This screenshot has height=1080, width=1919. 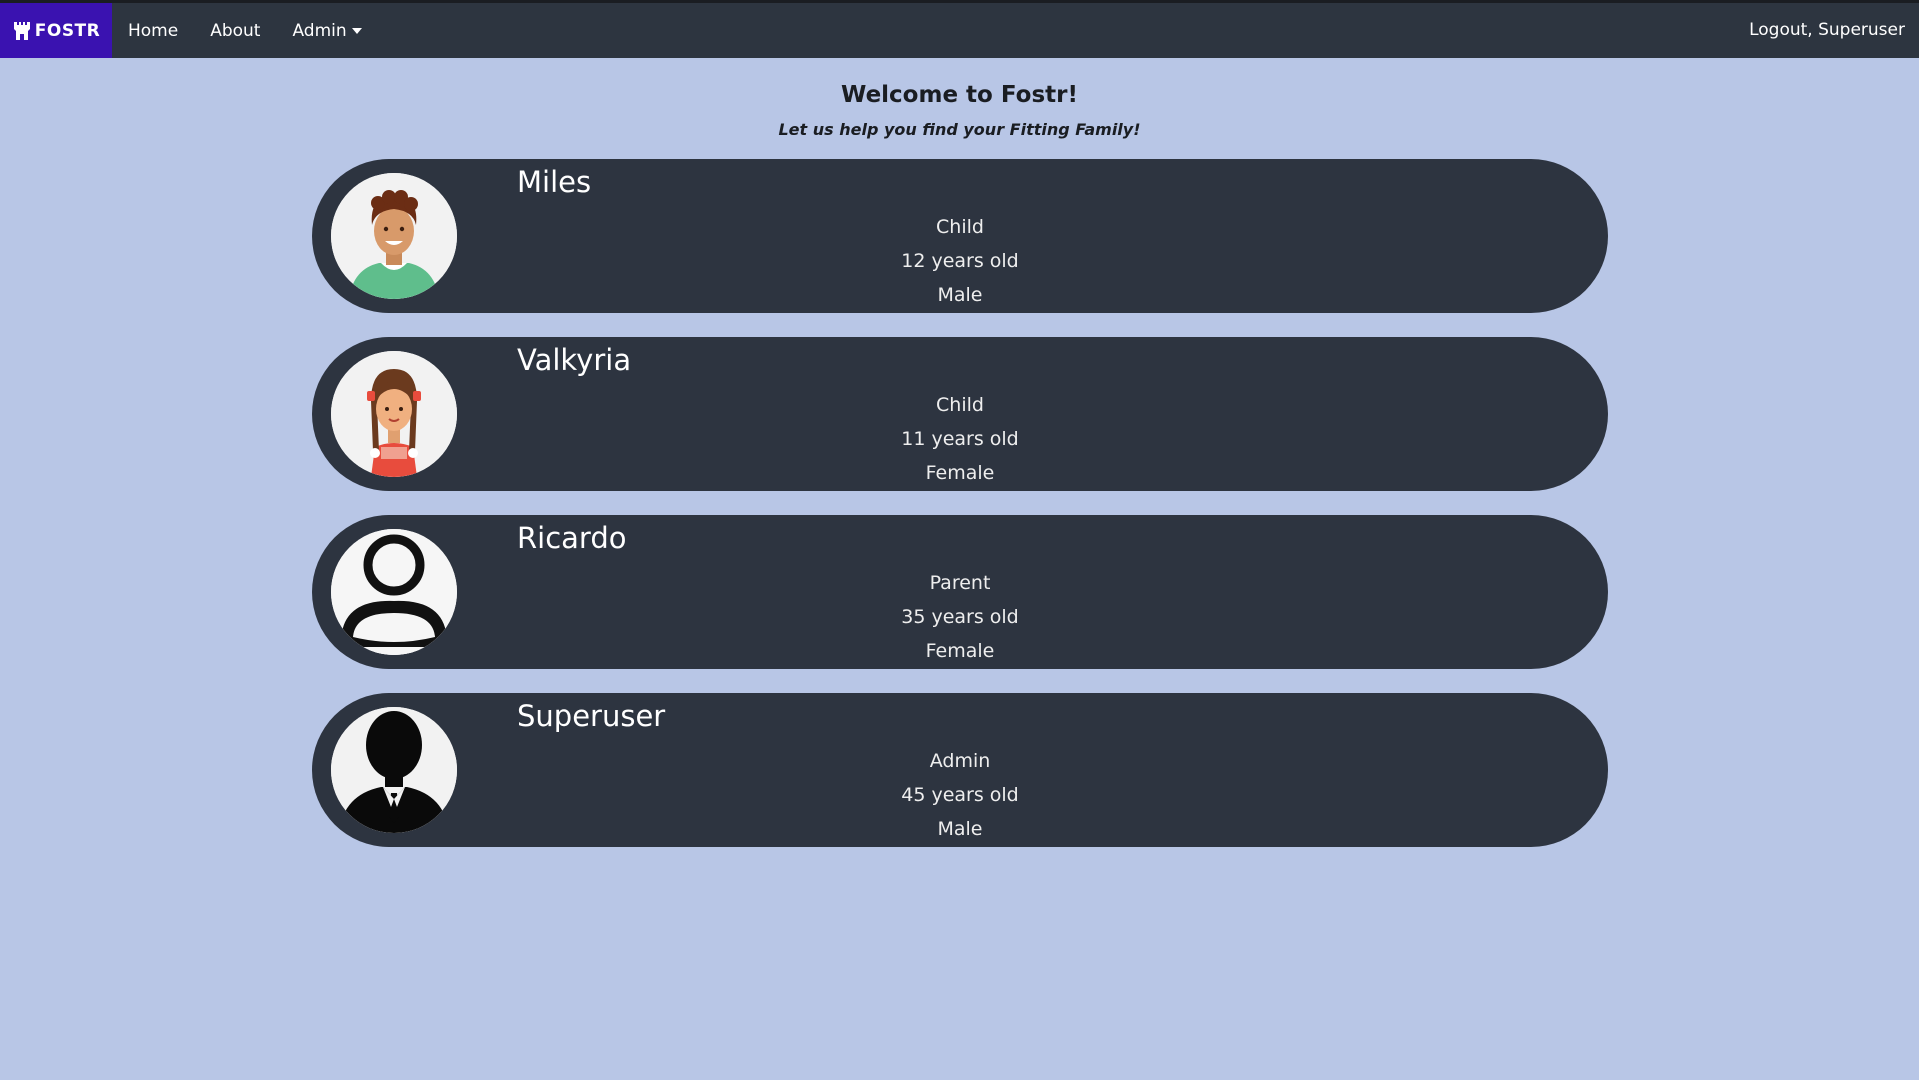 I want to click on profile-age: 45 years old, so click(x=960, y=795).